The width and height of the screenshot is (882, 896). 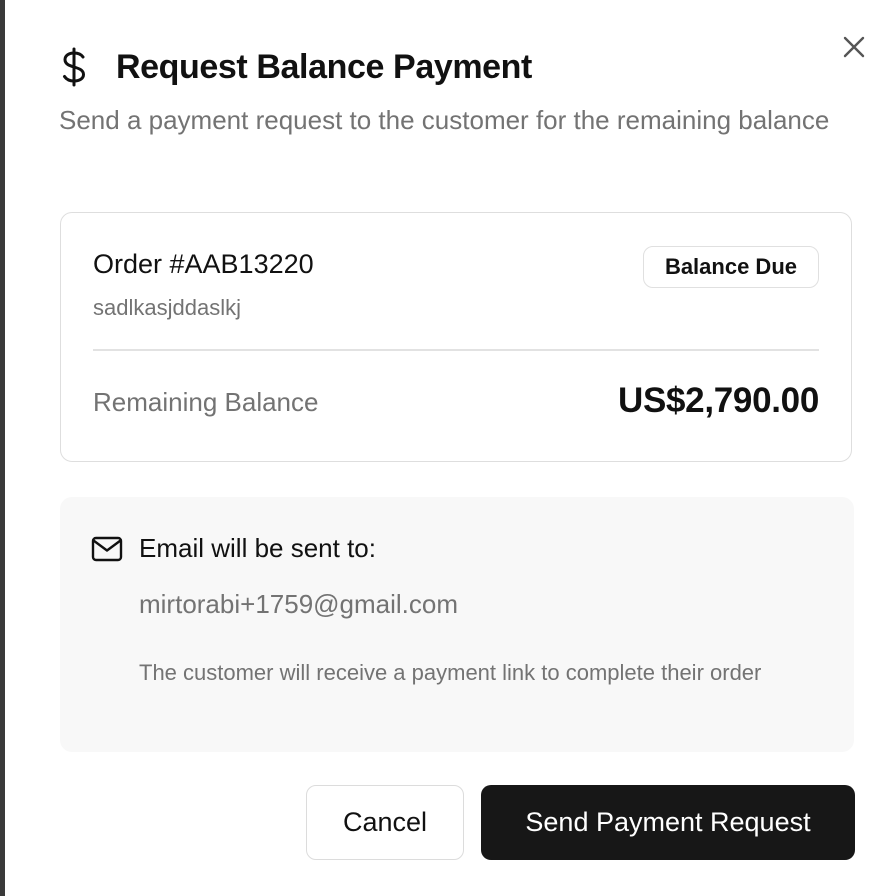 I want to click on order-number: Order #AAB13220, so click(x=203, y=264).